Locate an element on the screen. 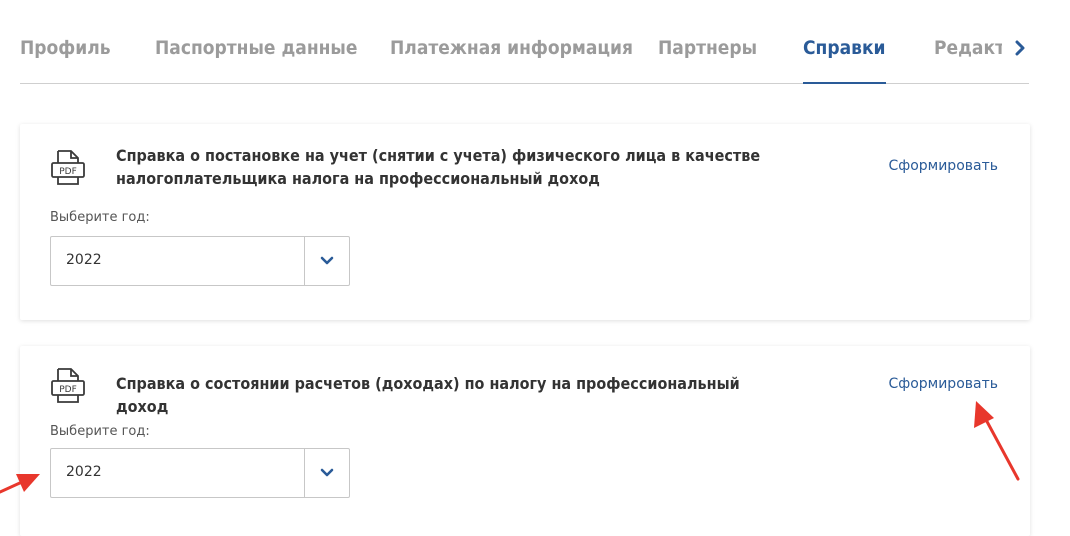 The width and height of the screenshot is (1070, 536). tab-payment-info: Платежная информация is located at coordinates (511, 48).